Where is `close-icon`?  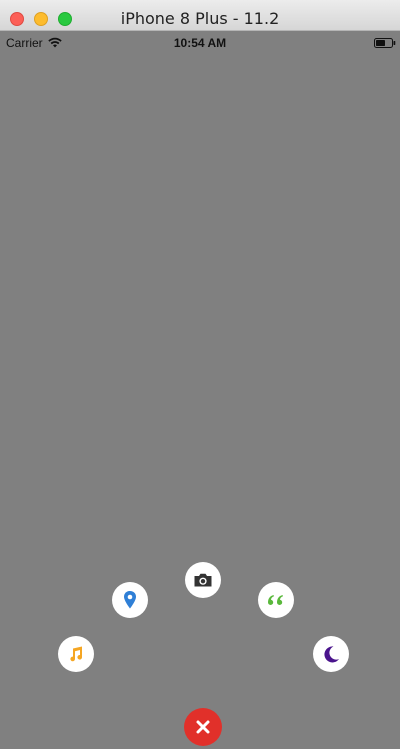 close-icon is located at coordinates (203, 727).